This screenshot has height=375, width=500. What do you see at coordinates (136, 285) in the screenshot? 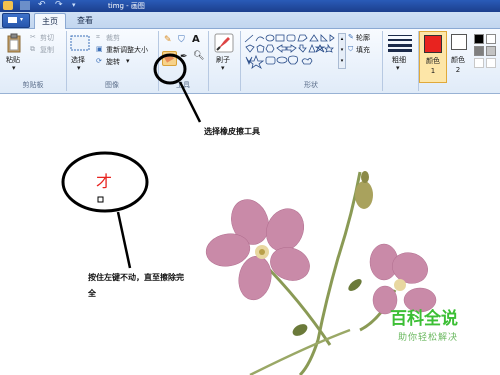
I see `erase-hint-text: 按住左键不动，直至擦除完全` at bounding box center [136, 285].